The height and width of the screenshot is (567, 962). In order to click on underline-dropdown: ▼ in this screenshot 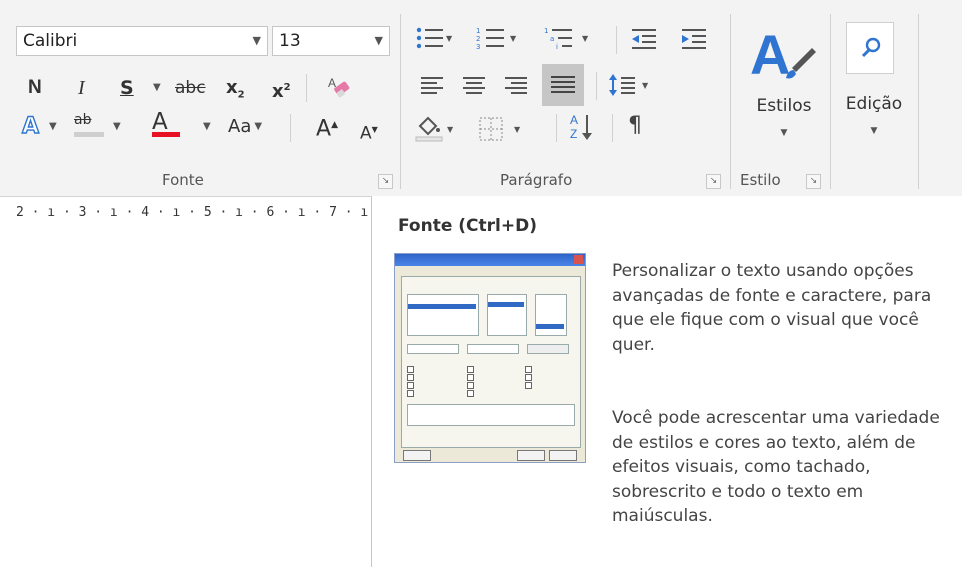, I will do `click(155, 88)`.